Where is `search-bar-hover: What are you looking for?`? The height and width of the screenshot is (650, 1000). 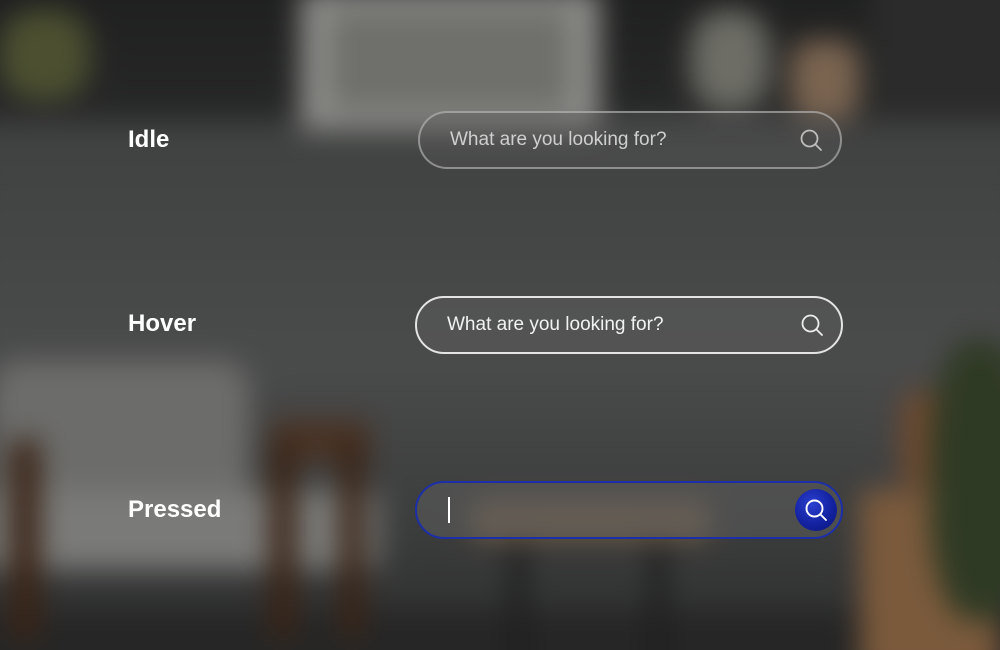 search-bar-hover: What are you looking for? is located at coordinates (629, 325).